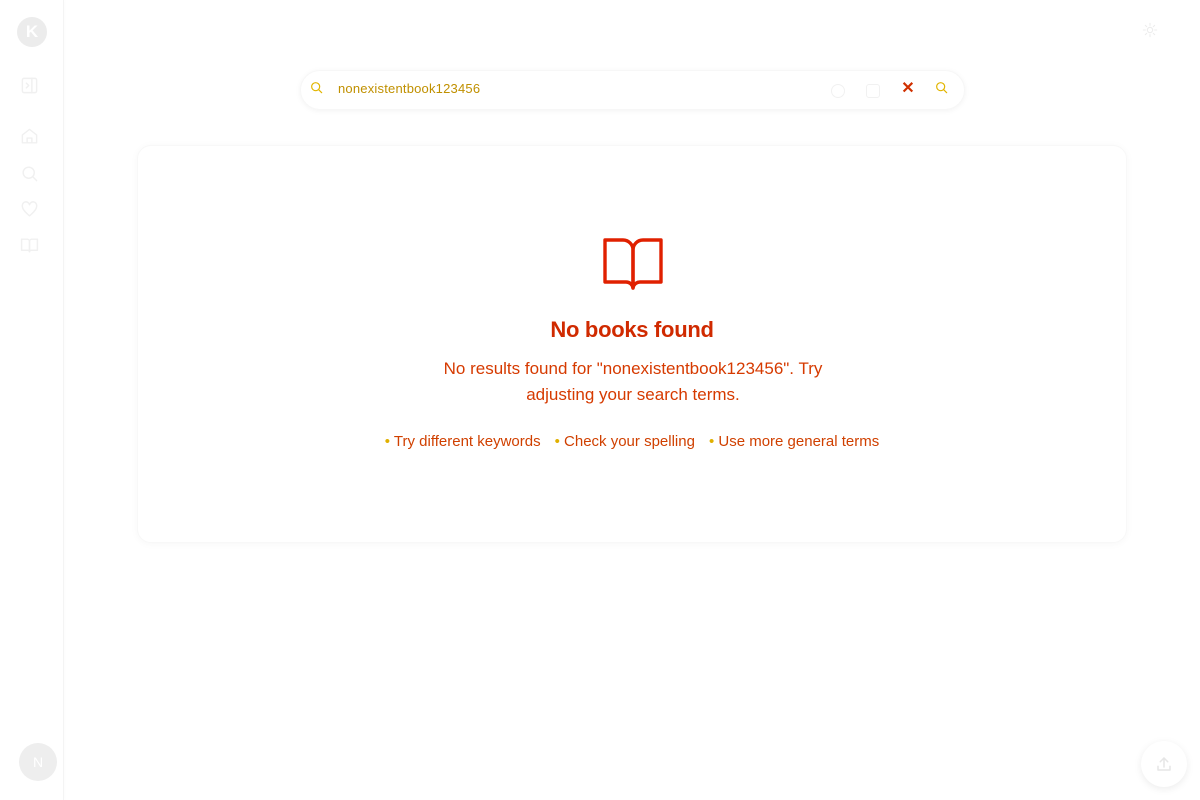 The width and height of the screenshot is (1200, 800). What do you see at coordinates (463, 441) in the screenshot?
I see `tip-item: Try different keywords` at bounding box center [463, 441].